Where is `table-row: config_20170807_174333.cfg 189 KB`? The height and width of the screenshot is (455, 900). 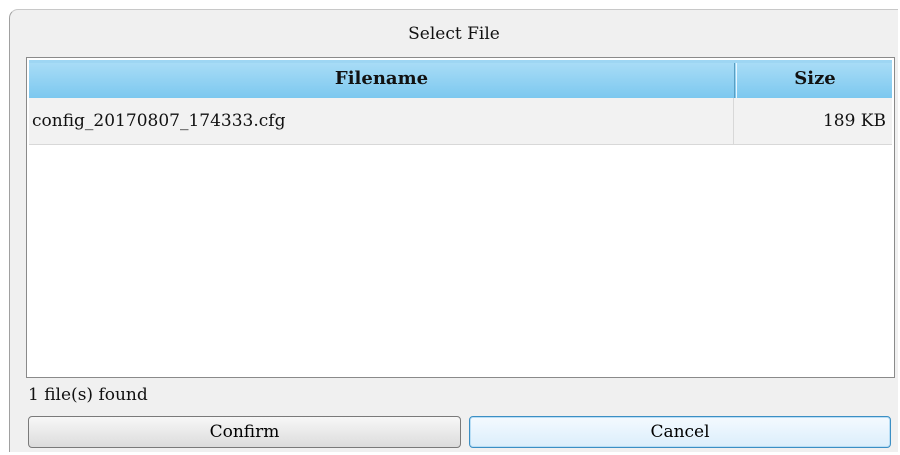 table-row: config_20170807_174333.cfg 189 KB is located at coordinates (460, 121).